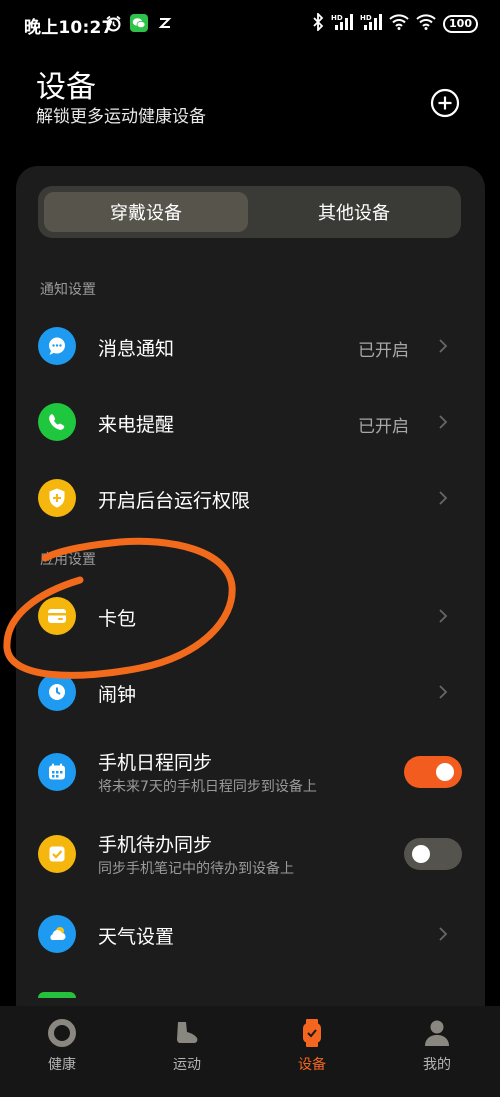 The width and height of the screenshot is (500, 1097). What do you see at coordinates (68, 560) in the screenshot?
I see `section-app-label: 应用设置` at bounding box center [68, 560].